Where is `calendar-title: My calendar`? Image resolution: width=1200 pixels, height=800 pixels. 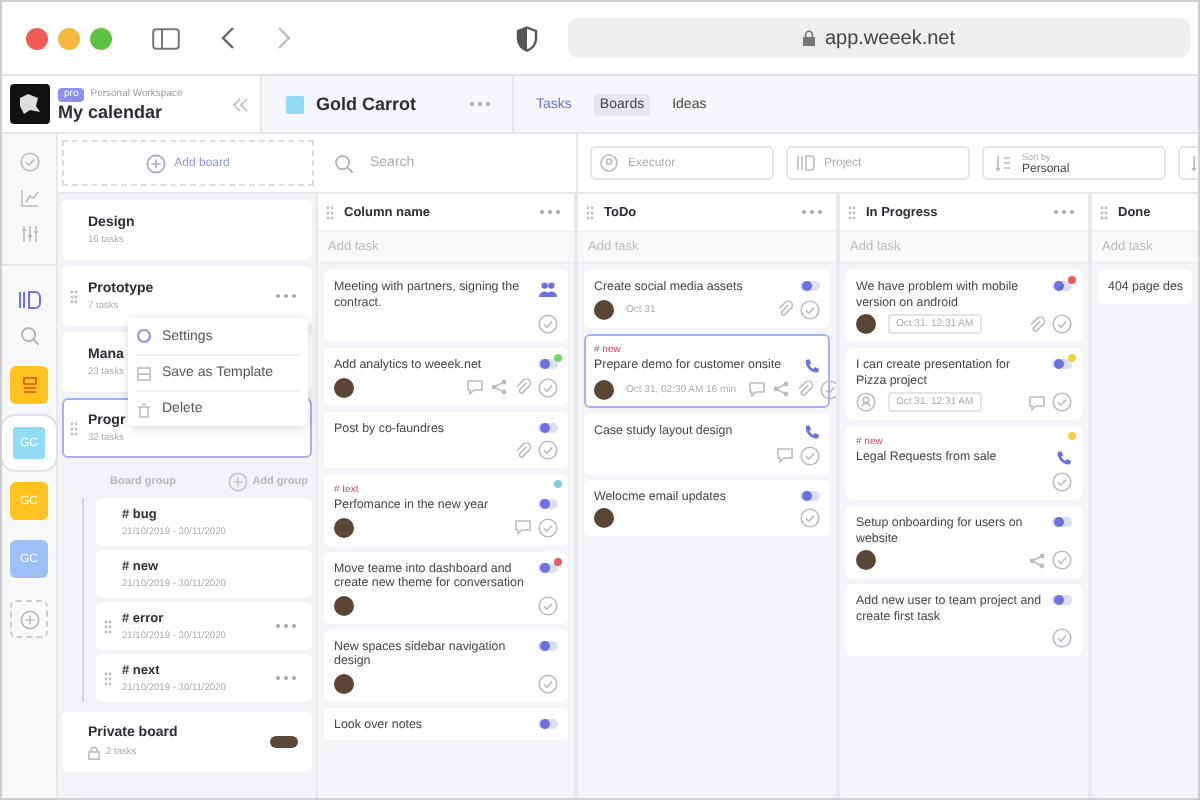 calendar-title: My calendar is located at coordinates (141, 111).